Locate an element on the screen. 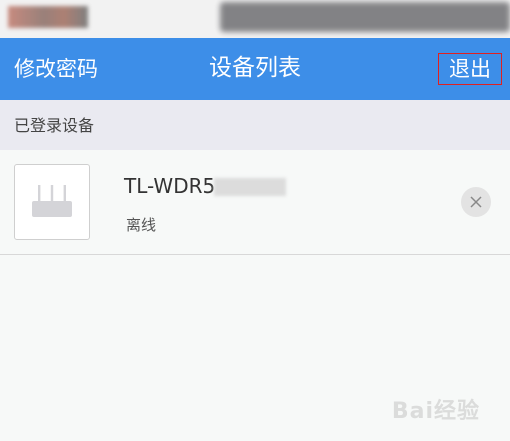  device-thumbnail is located at coordinates (52, 202).